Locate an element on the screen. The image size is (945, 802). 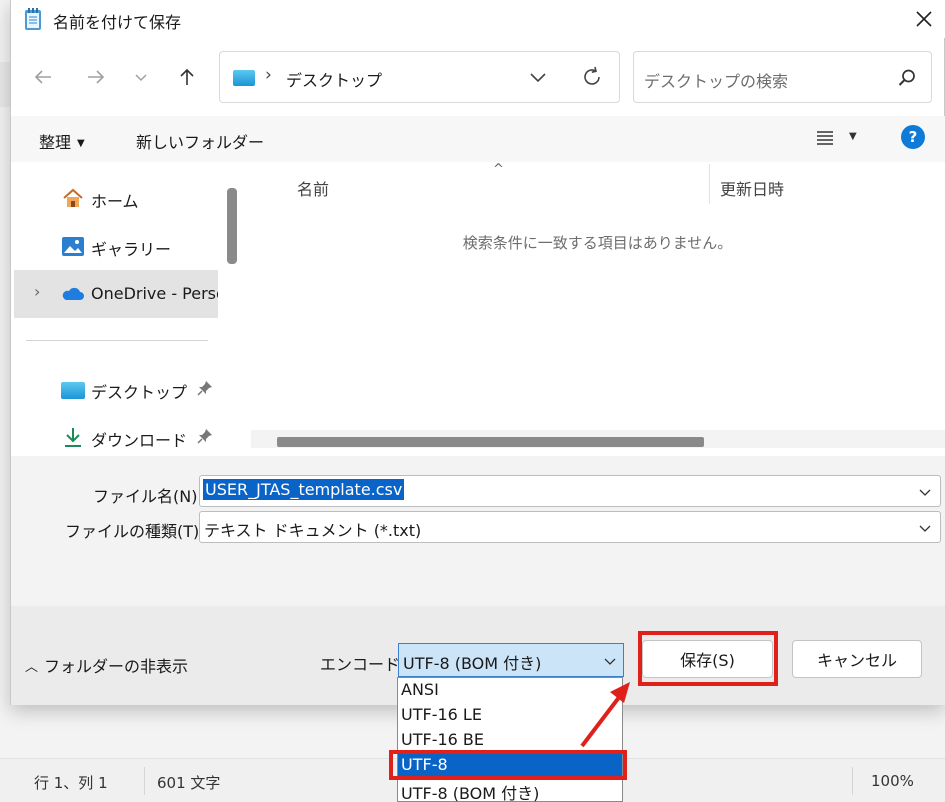
arrow-up-icon is located at coordinates (187, 76).